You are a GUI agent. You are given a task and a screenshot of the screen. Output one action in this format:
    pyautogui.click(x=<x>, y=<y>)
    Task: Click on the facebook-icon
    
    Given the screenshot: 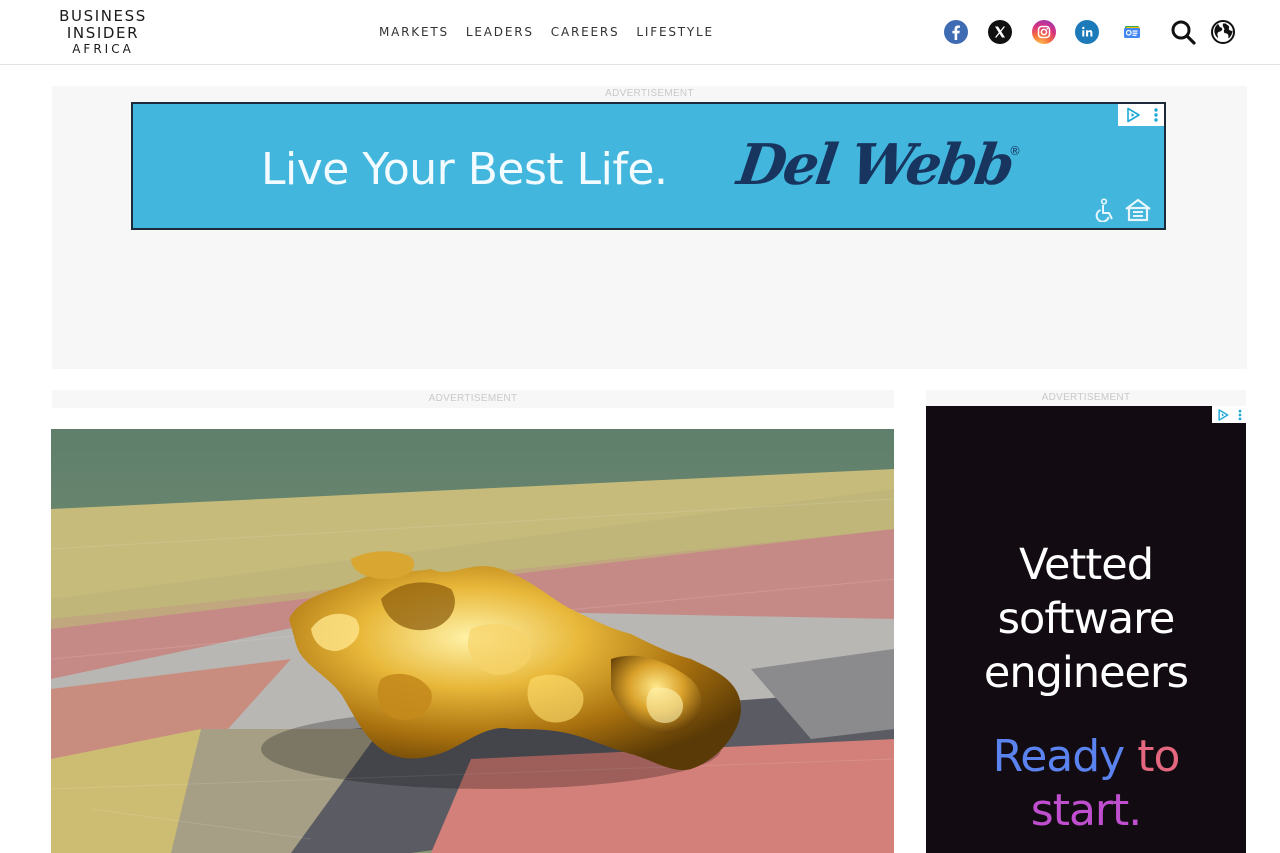 What is the action you would take?
    pyautogui.click(x=956, y=32)
    